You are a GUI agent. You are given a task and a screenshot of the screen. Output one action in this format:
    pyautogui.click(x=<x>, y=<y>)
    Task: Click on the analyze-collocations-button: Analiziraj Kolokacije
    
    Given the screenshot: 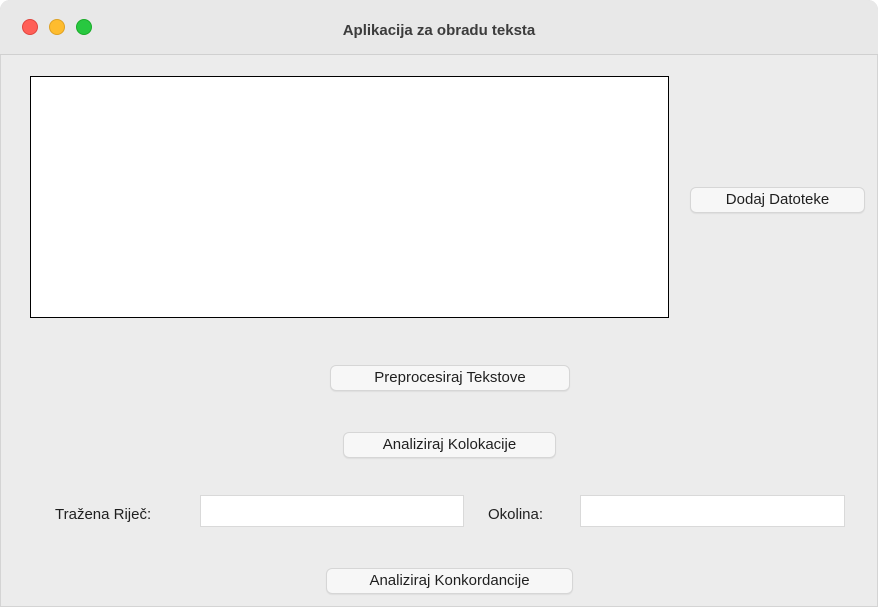 What is the action you would take?
    pyautogui.click(x=449, y=445)
    